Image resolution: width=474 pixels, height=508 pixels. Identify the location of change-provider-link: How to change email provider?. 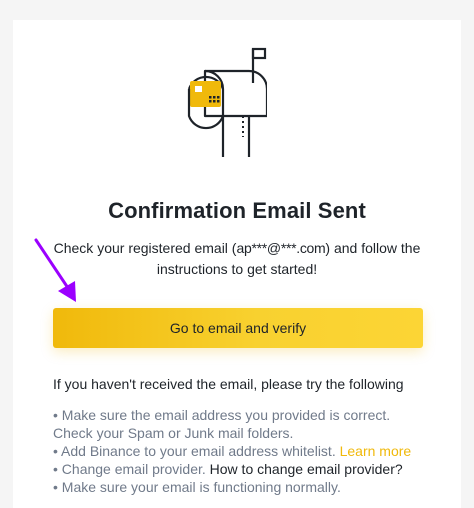
(306, 469).